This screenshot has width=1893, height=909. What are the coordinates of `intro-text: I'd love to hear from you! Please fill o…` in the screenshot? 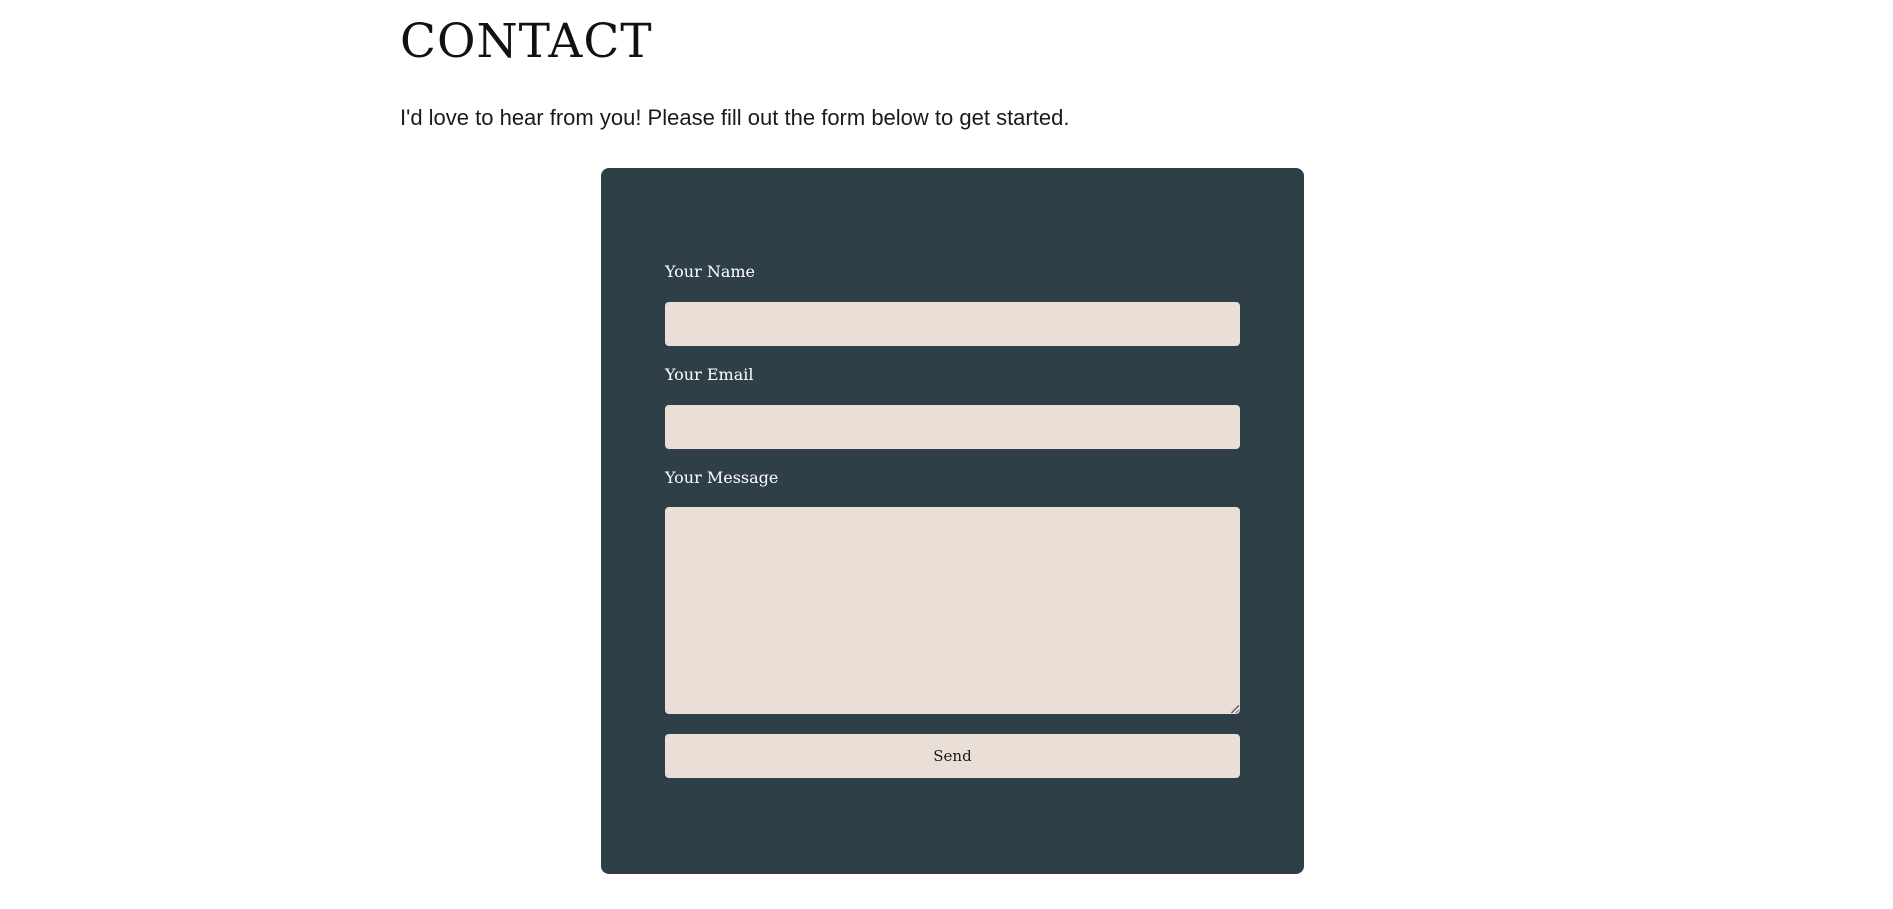 It's located at (735, 117).